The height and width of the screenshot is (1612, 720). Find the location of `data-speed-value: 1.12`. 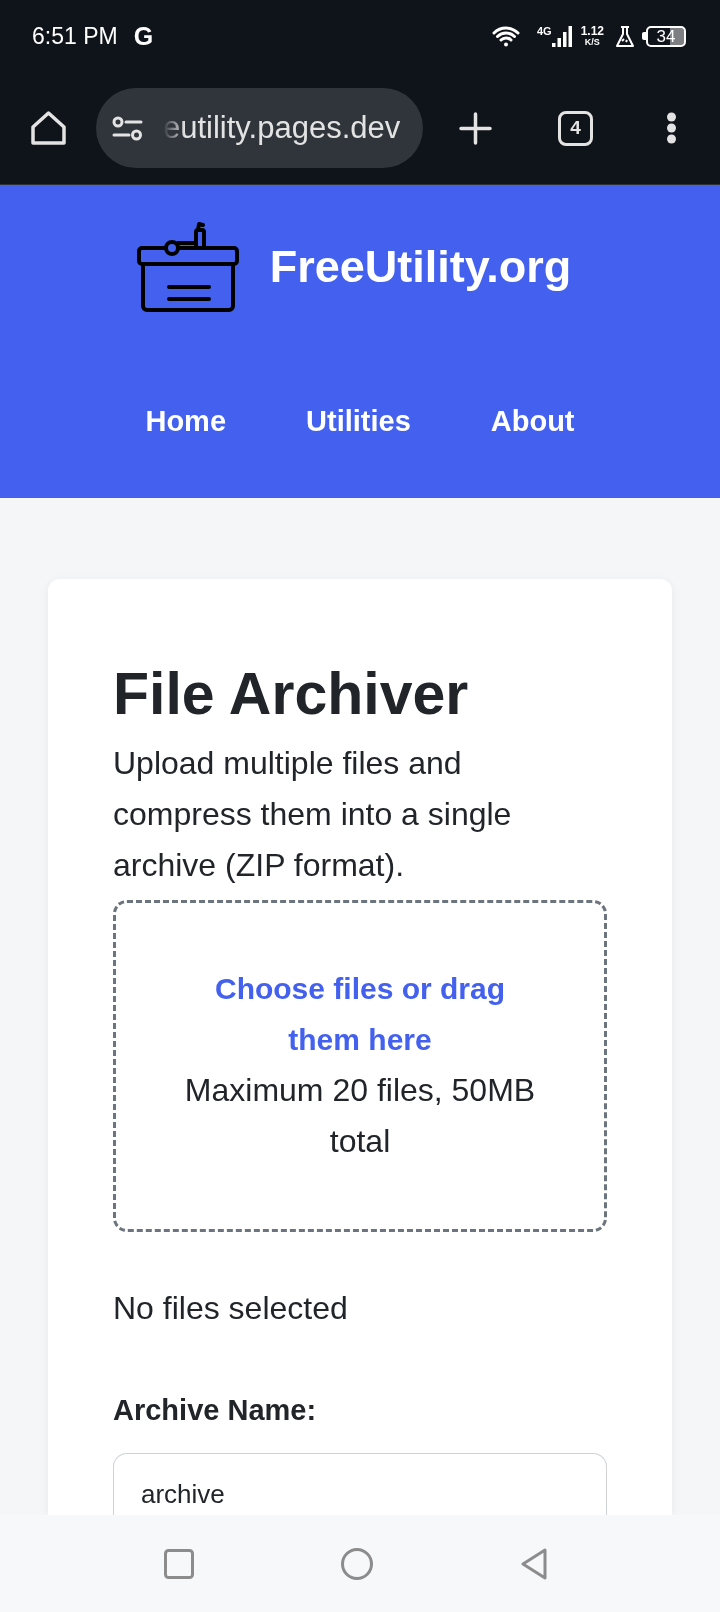

data-speed-value: 1.12 is located at coordinates (592, 31).